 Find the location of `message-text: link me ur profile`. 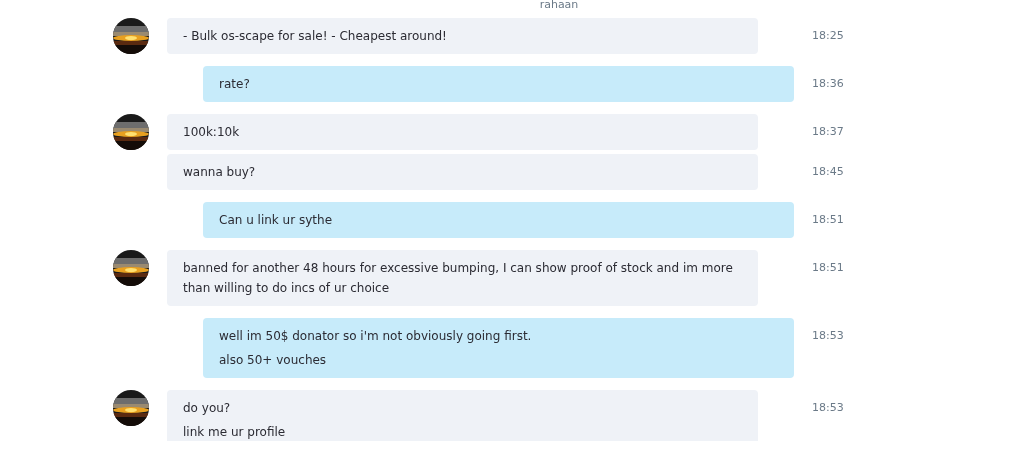

message-text: link me ur profile is located at coordinates (235, 432).